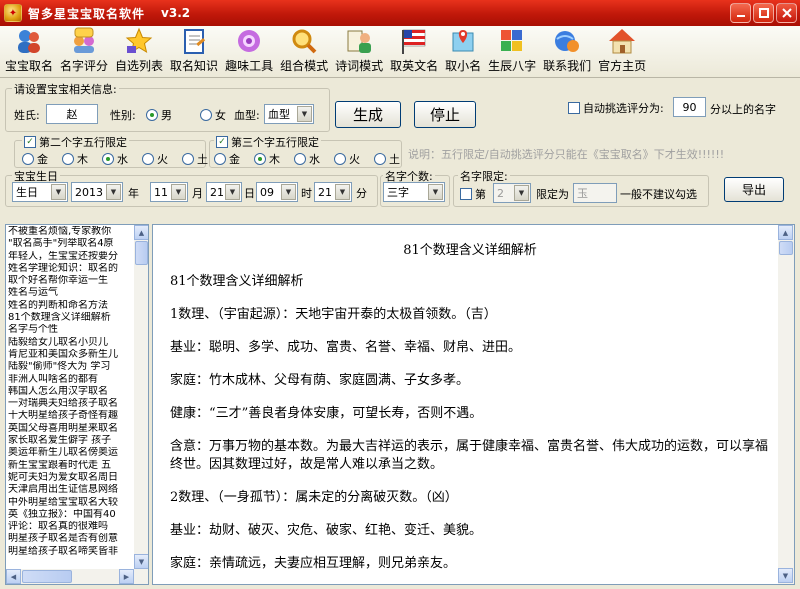 This screenshot has height=589, width=800. Describe the element at coordinates (595, 193) in the screenshot. I see `name-limit-char-input: 玉` at that location.